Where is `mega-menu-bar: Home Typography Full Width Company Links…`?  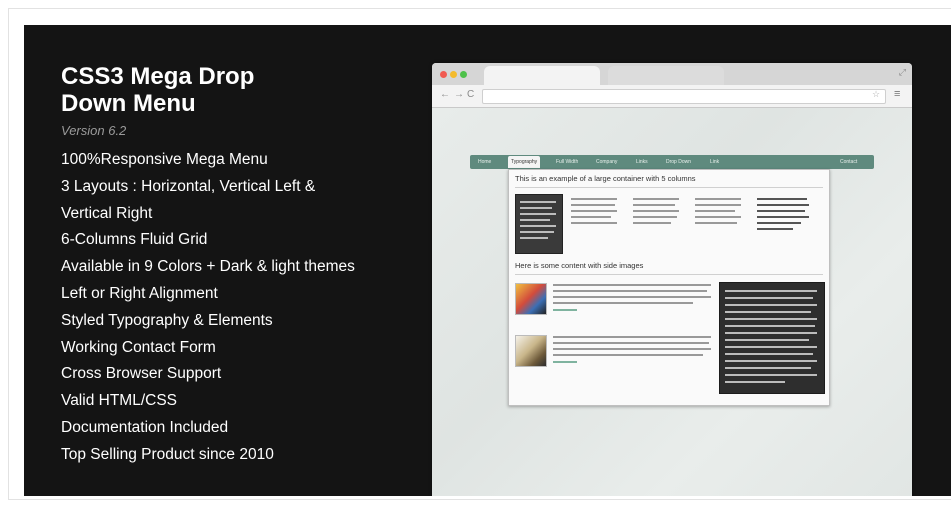 mega-menu-bar: Home Typography Full Width Company Links… is located at coordinates (672, 162).